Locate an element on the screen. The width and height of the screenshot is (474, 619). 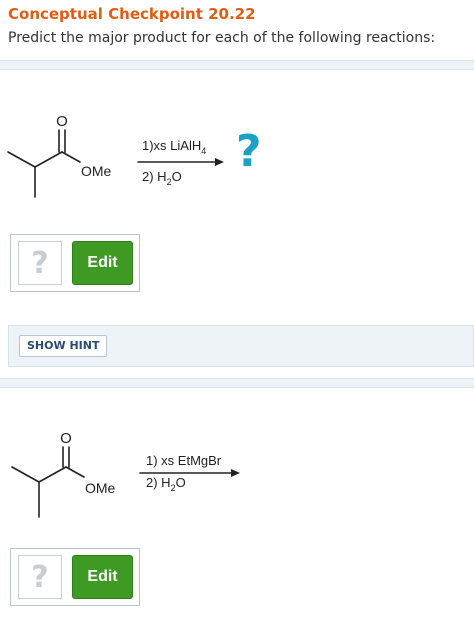
hint-panel: SHOW HINT is located at coordinates (241, 346).